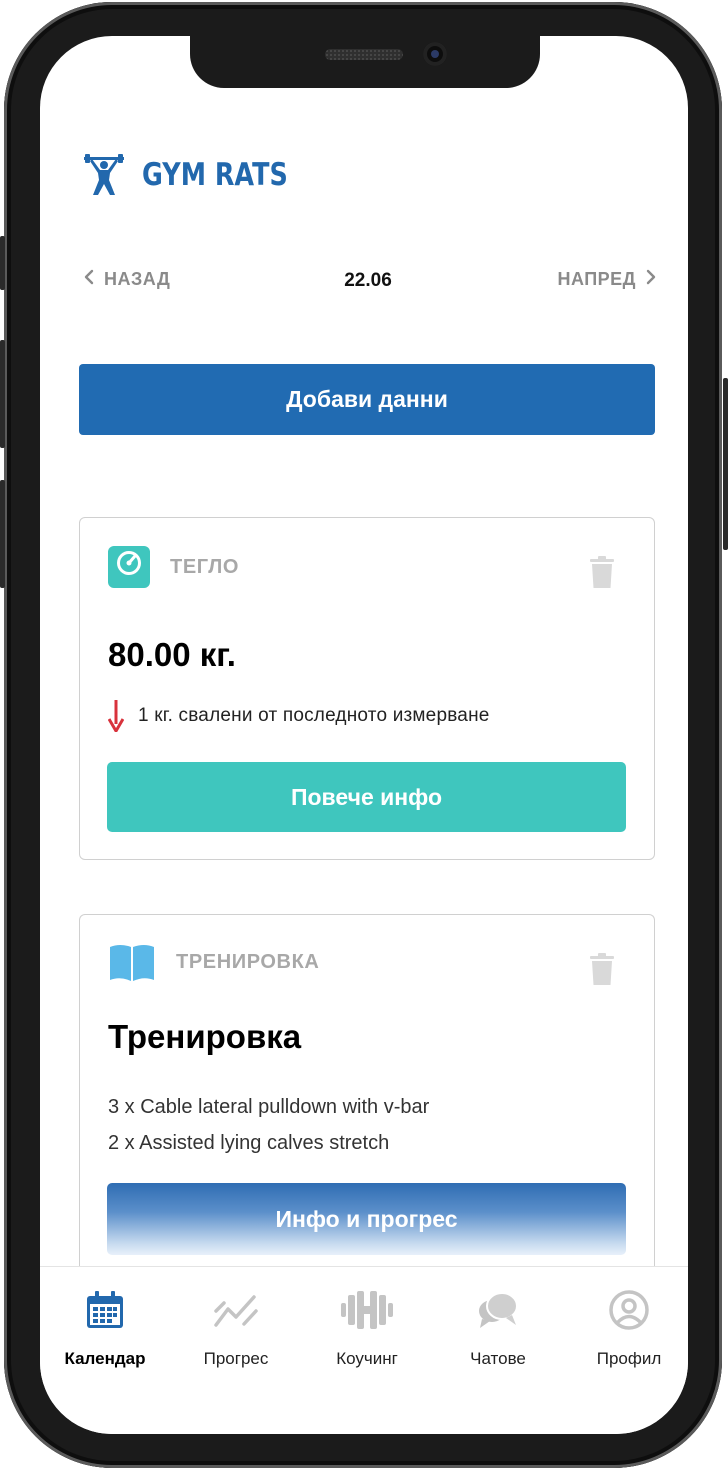 The height and width of the screenshot is (1473, 728). I want to click on bottom-tab-bar: Календар Прогрес Коучинг Чатове Профил, so click(364, 1350).